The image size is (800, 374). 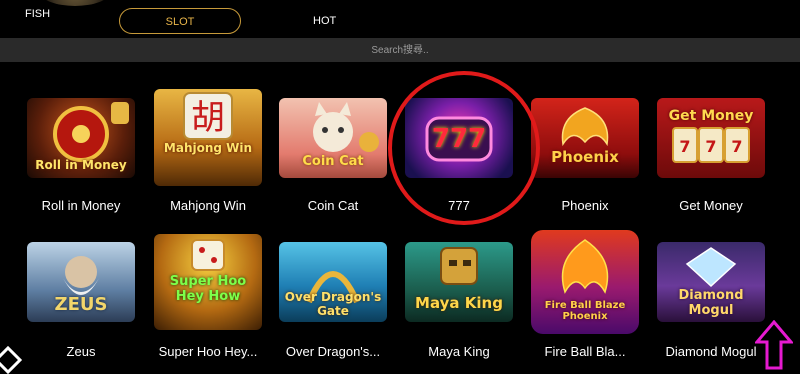 I want to click on mahjong-tile-icon: 胡, so click(x=208, y=116).